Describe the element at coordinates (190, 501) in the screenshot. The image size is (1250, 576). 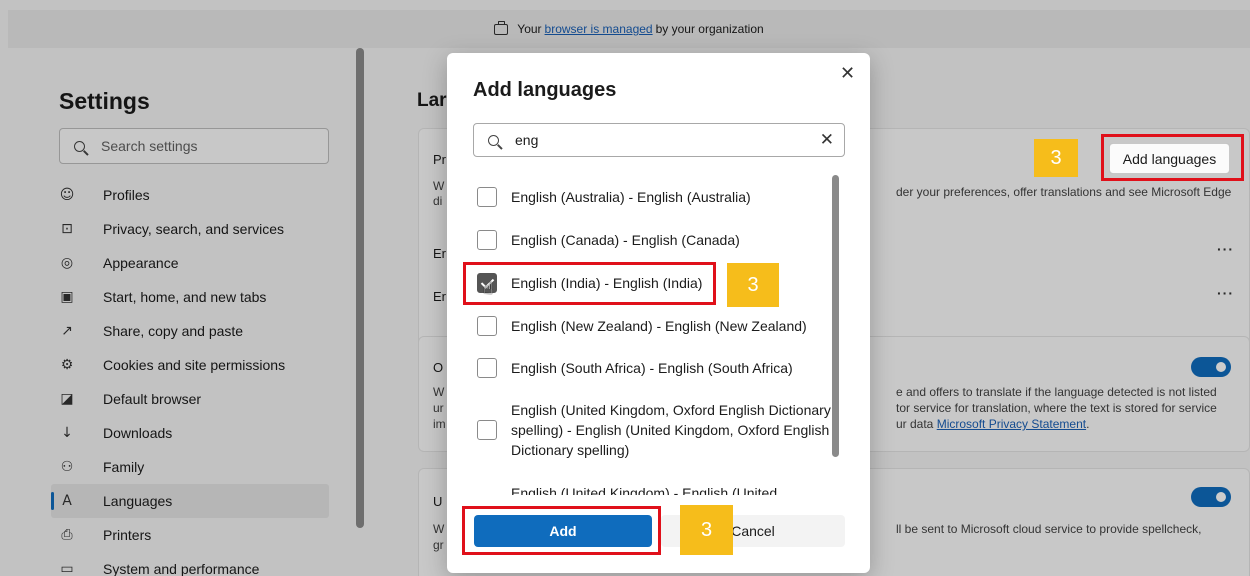
I see `sidebar-item-languages: A Languages` at that location.